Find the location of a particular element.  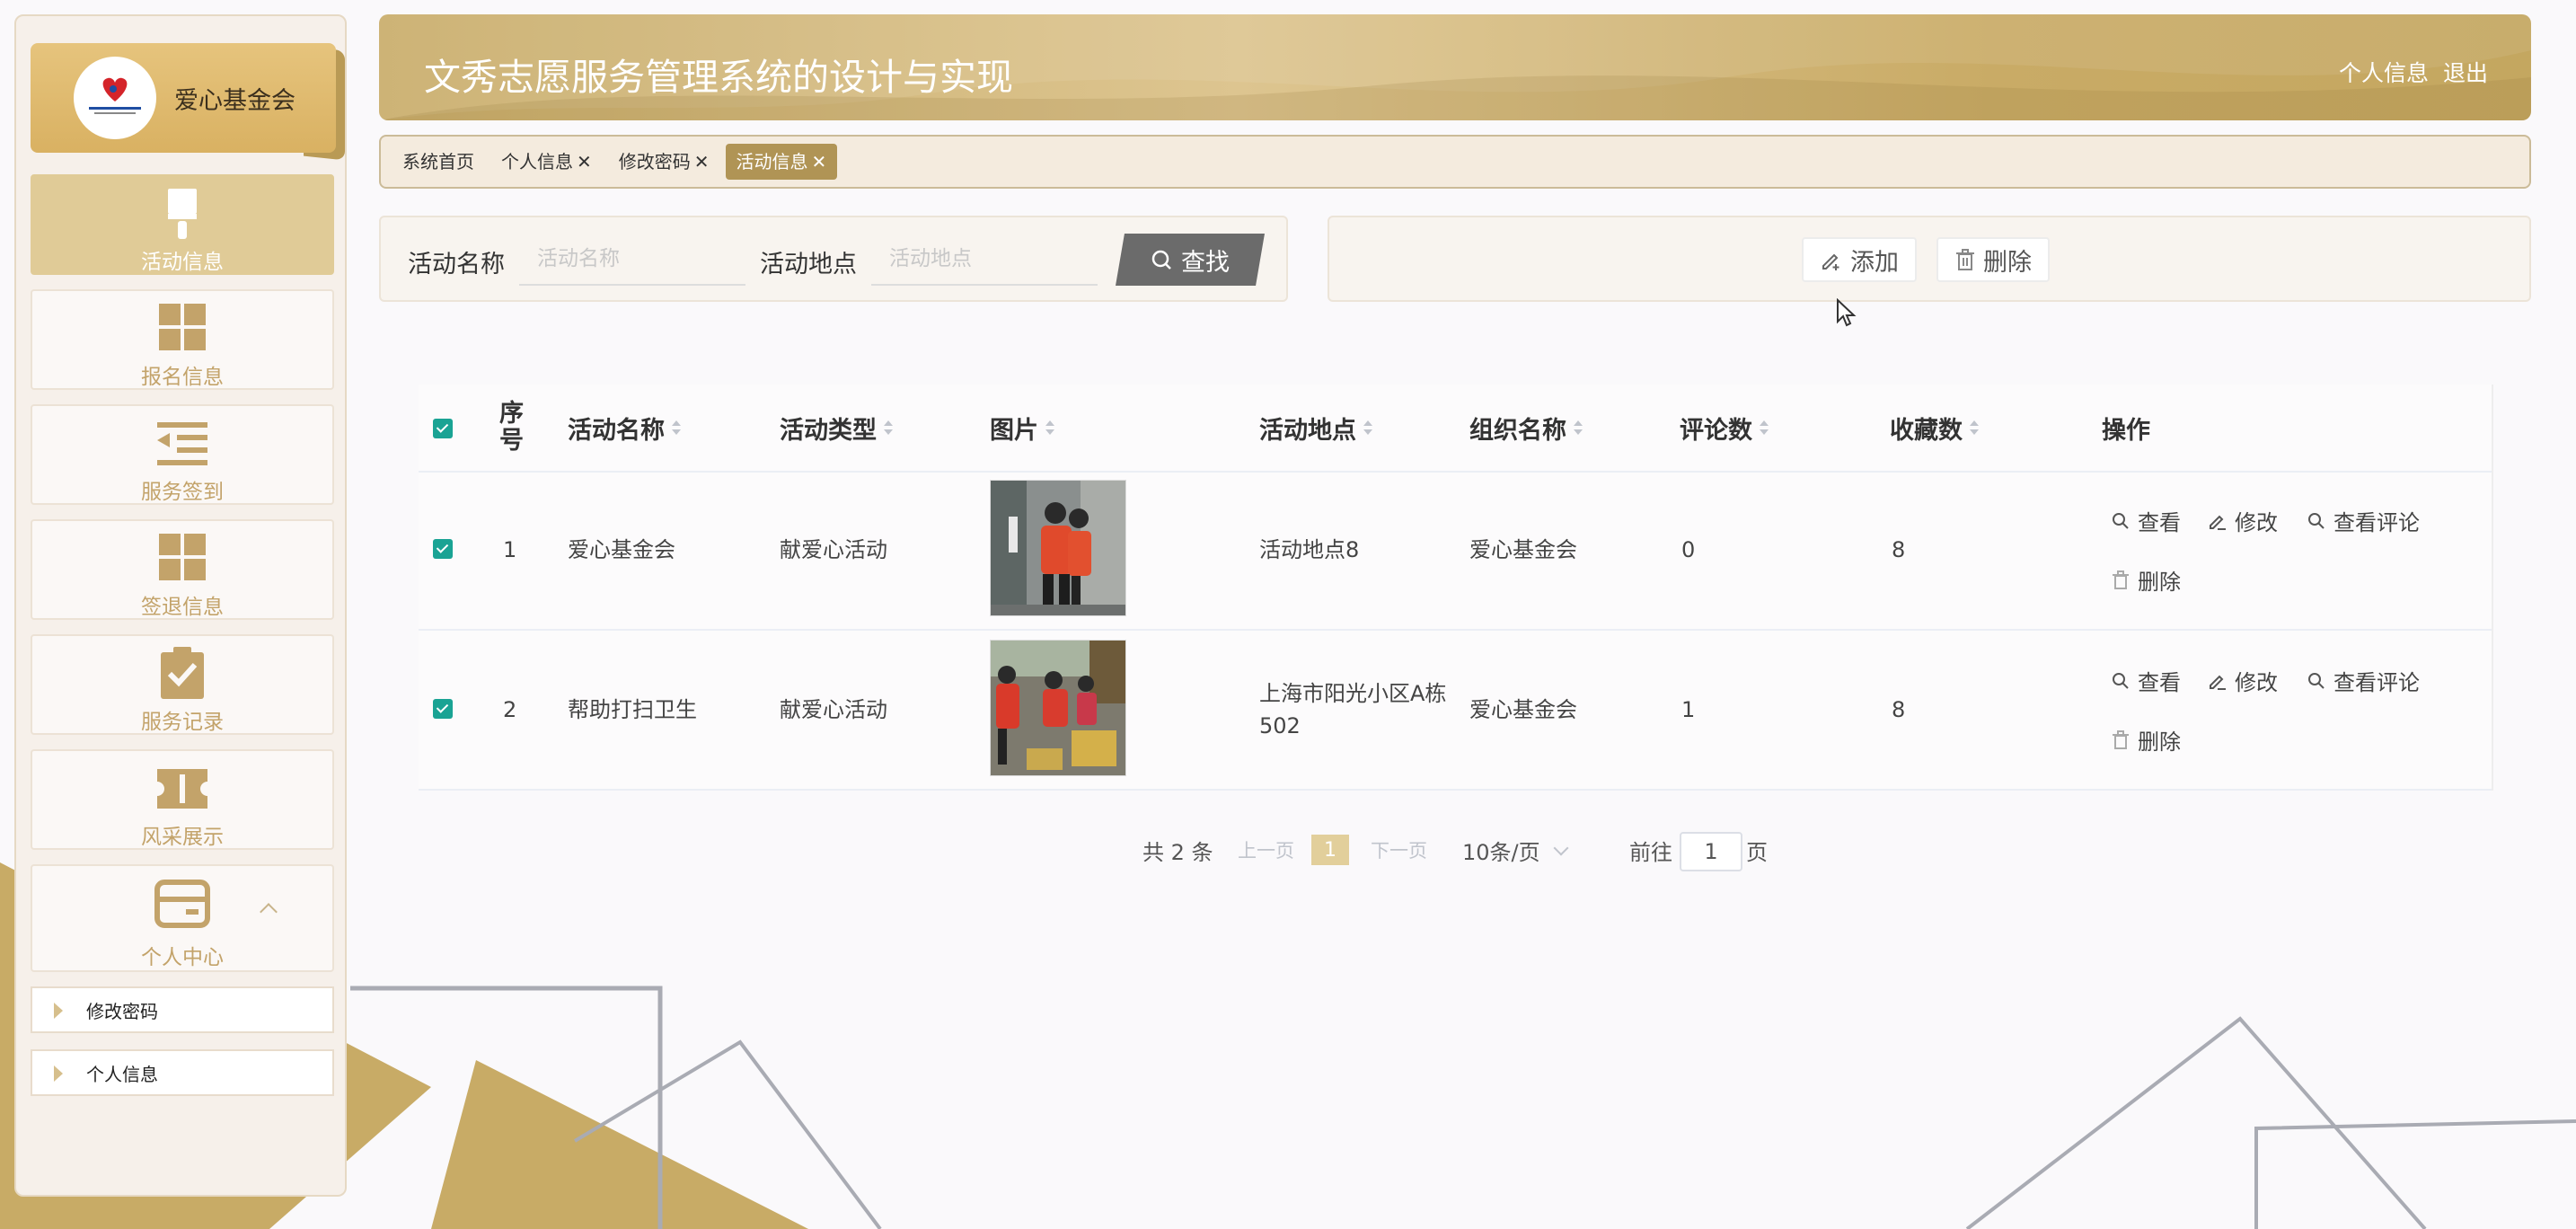

clipboard-check-icon is located at coordinates (182, 673).